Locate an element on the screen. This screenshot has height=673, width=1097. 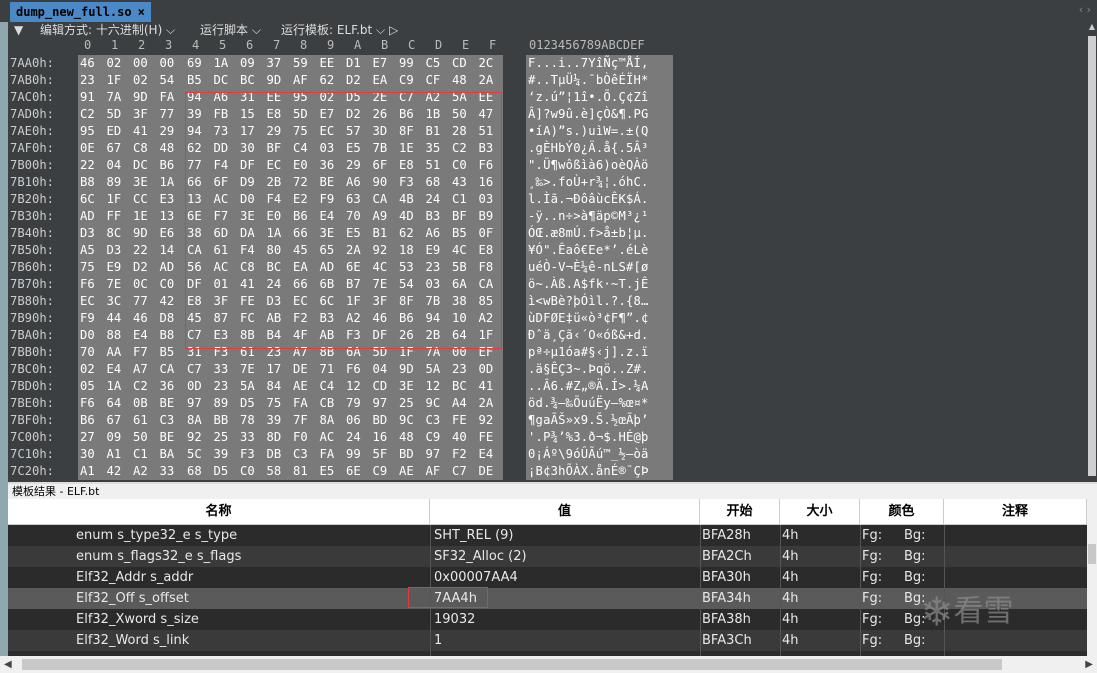
hex-byte: CD is located at coordinates (459, 63).